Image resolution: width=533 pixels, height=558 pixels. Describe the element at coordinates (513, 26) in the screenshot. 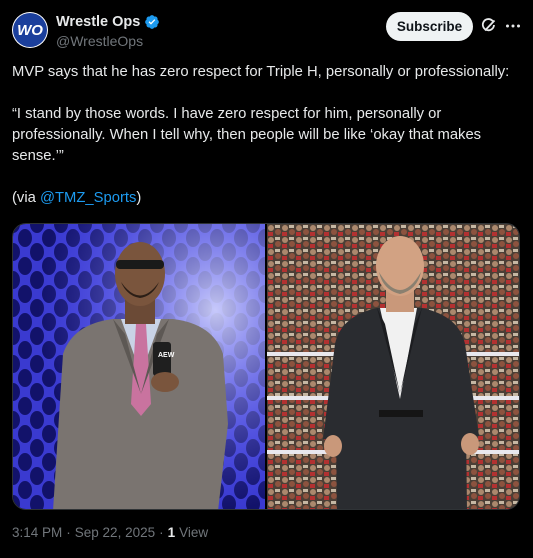

I see `more-icon` at that location.